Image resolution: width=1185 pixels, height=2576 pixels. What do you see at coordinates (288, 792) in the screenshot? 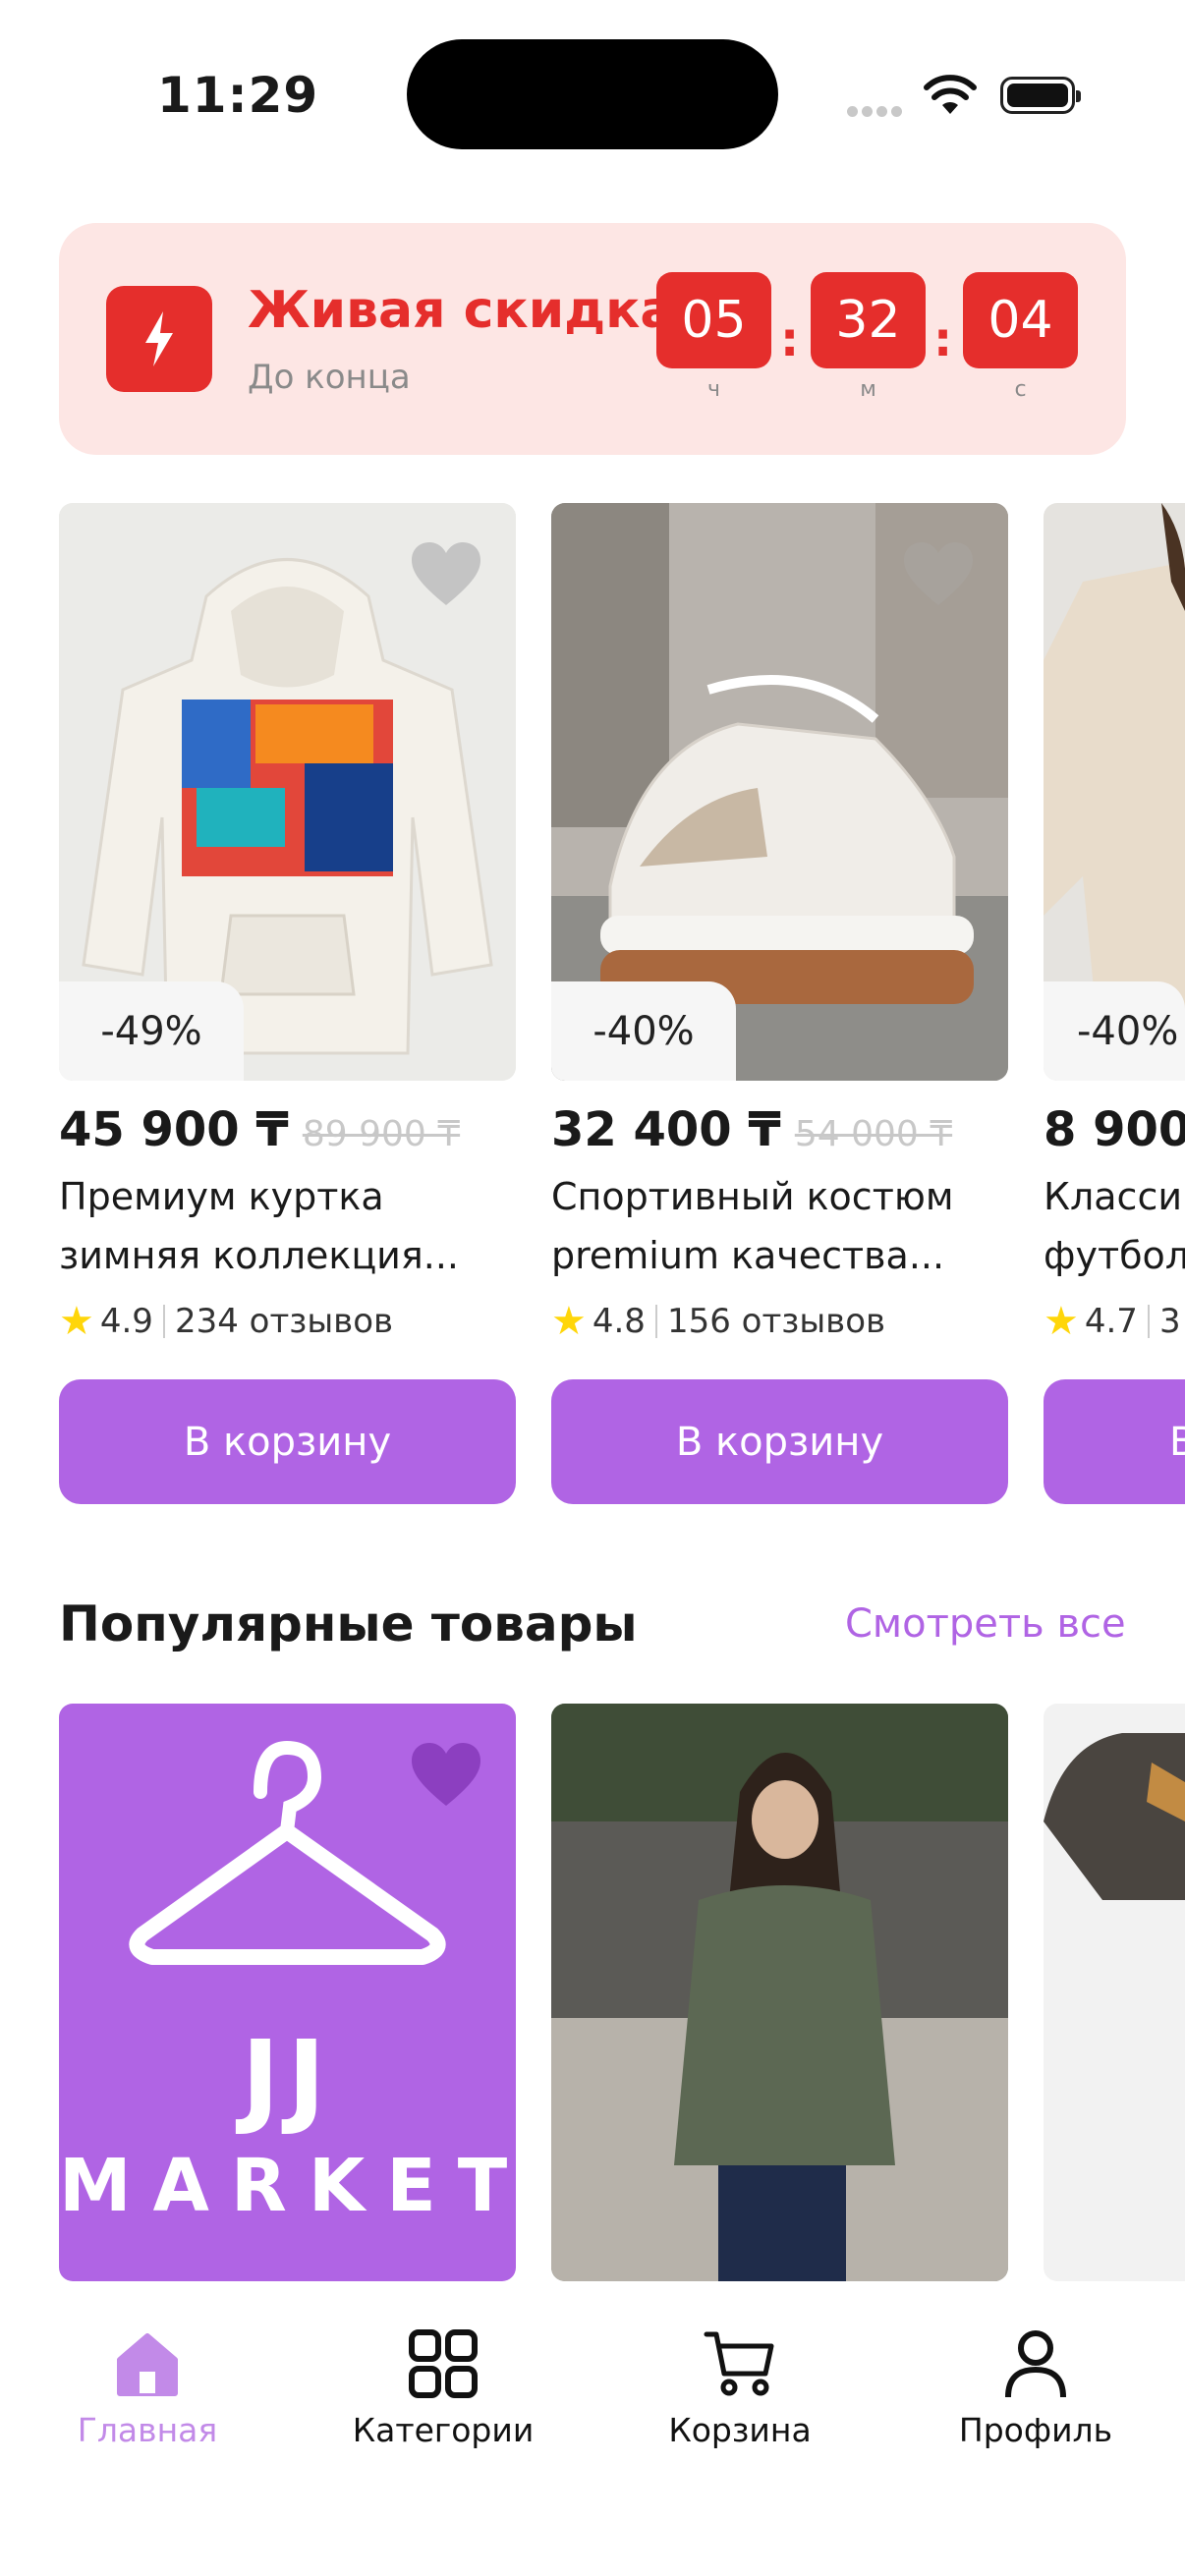
I see `product-image-hoodie: -49%` at bounding box center [288, 792].